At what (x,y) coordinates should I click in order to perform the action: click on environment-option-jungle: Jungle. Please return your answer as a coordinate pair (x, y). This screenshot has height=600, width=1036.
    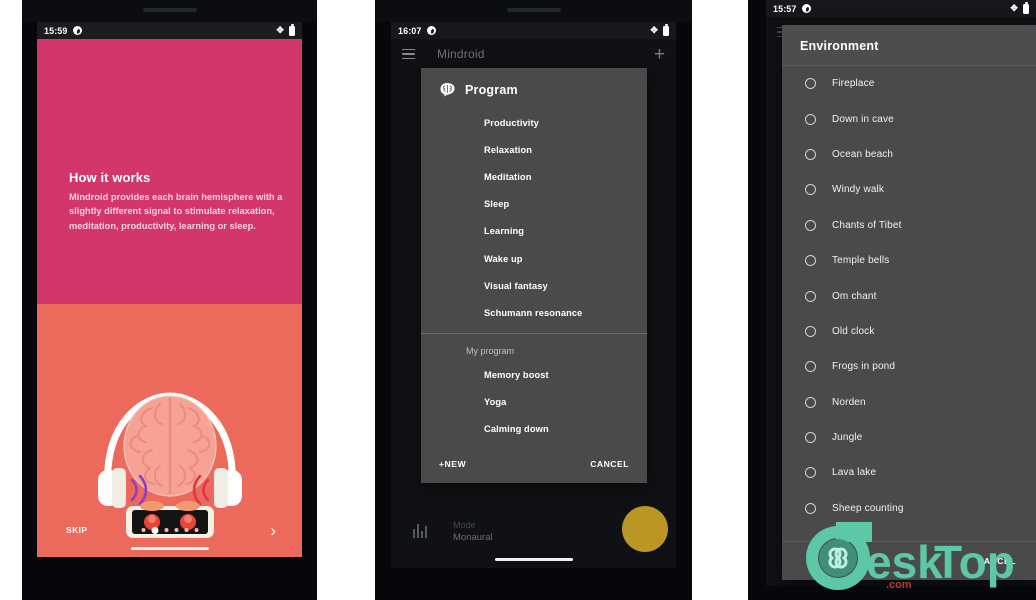
    Looking at the image, I should click on (909, 437).